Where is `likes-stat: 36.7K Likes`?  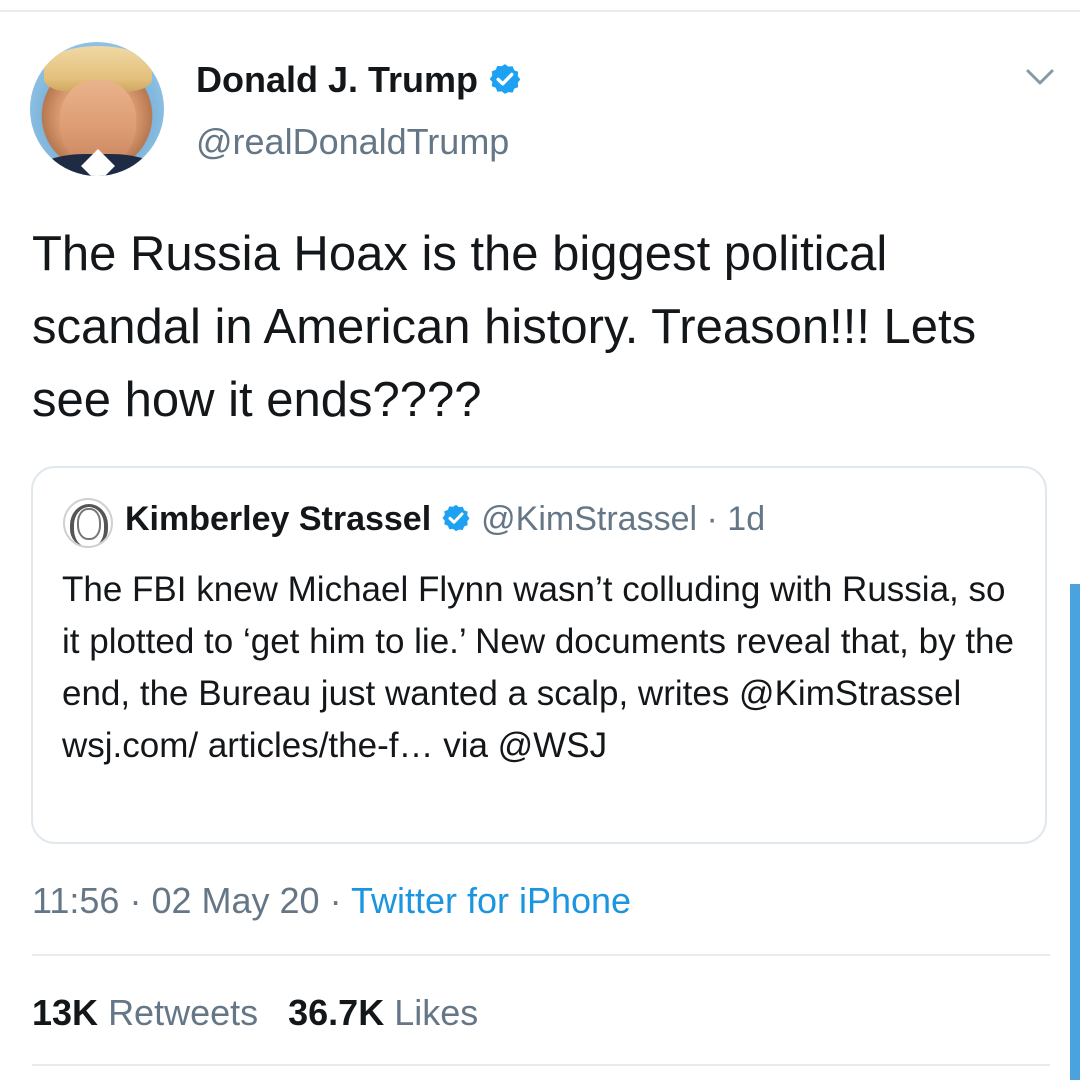 likes-stat: 36.7K Likes is located at coordinates (383, 1012).